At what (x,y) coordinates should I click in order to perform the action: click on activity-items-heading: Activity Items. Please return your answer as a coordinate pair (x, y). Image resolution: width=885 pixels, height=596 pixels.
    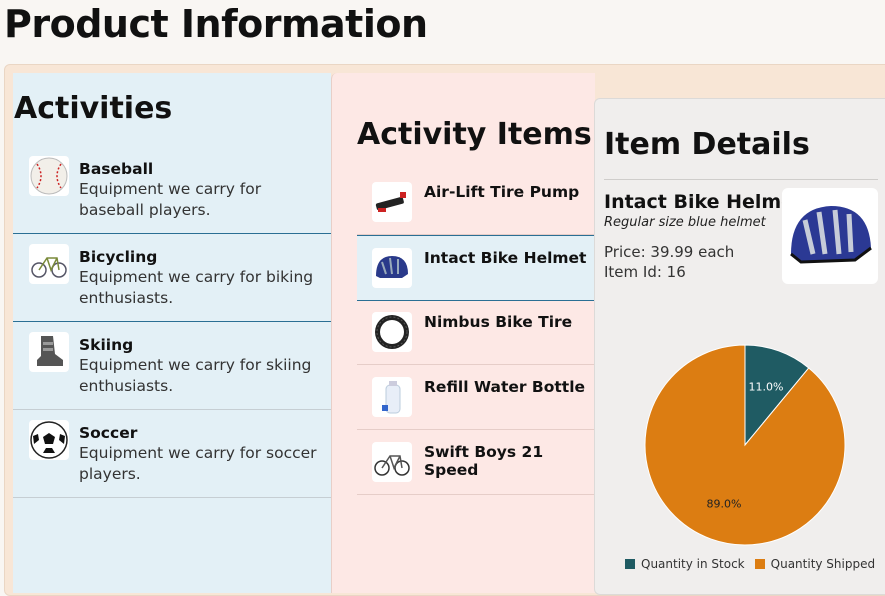
    Looking at the image, I should click on (474, 134).